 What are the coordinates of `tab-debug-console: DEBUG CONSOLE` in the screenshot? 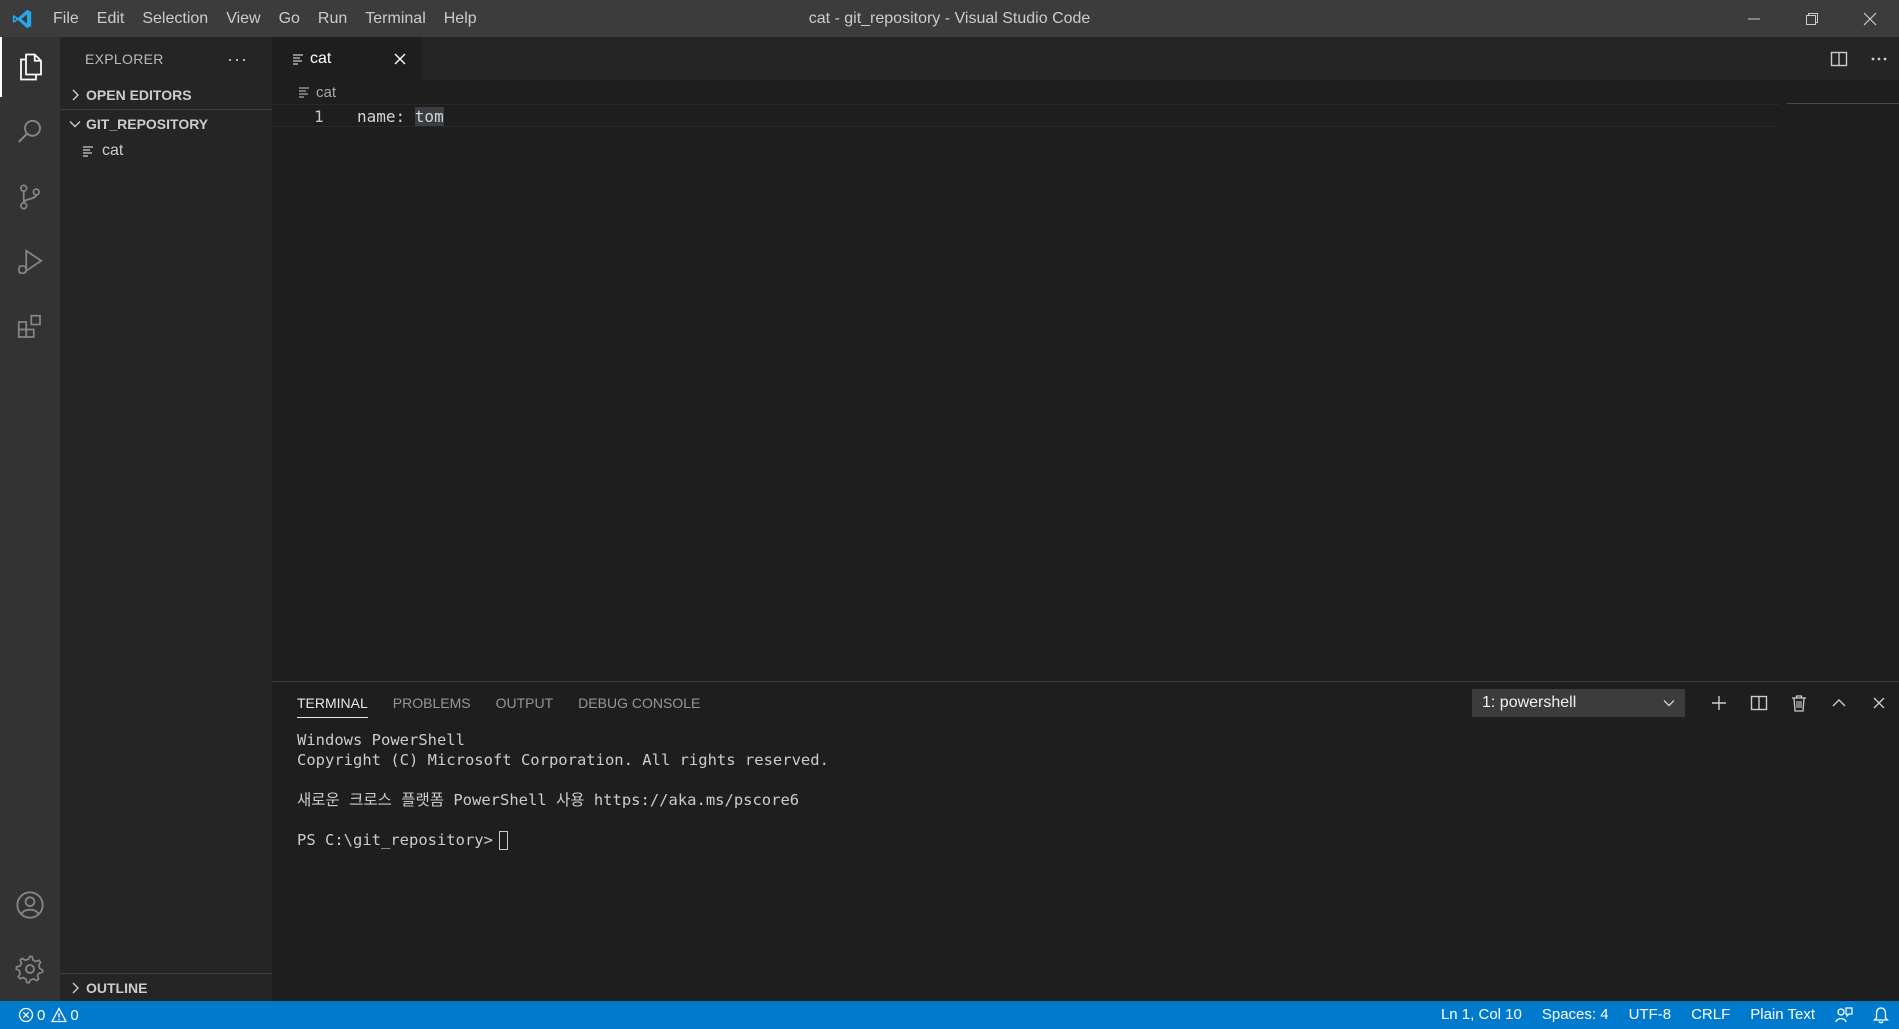 It's located at (639, 703).